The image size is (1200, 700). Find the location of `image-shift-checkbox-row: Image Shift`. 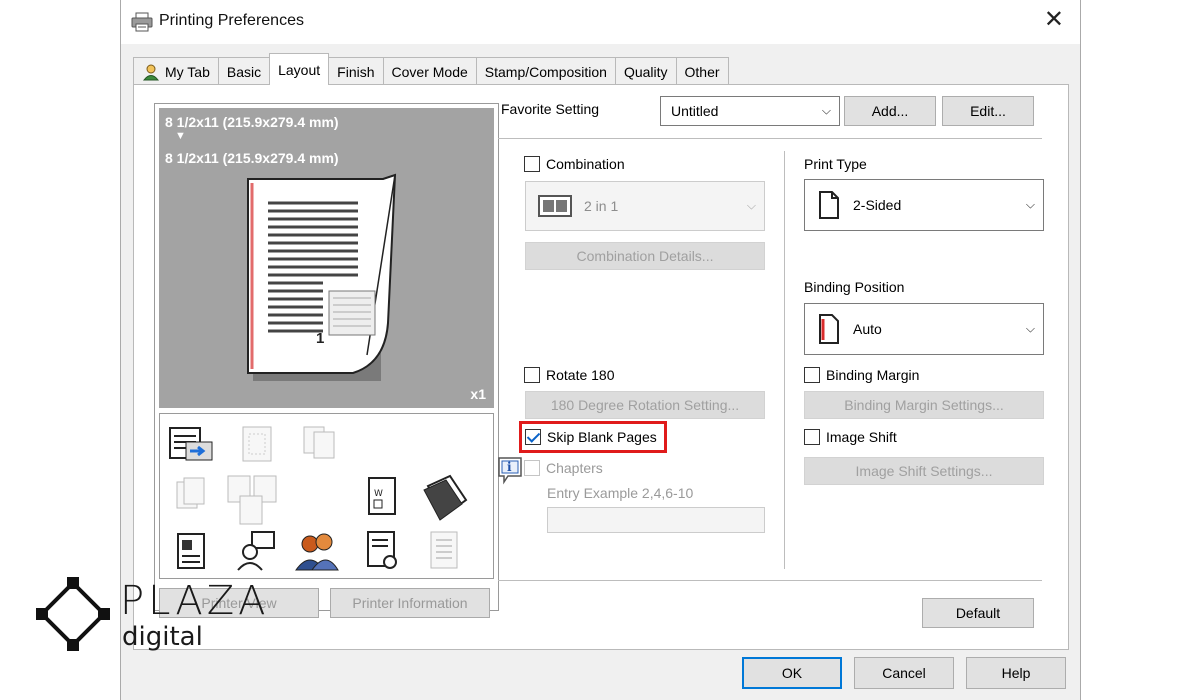

image-shift-checkbox-row: Image Shift is located at coordinates (850, 437).